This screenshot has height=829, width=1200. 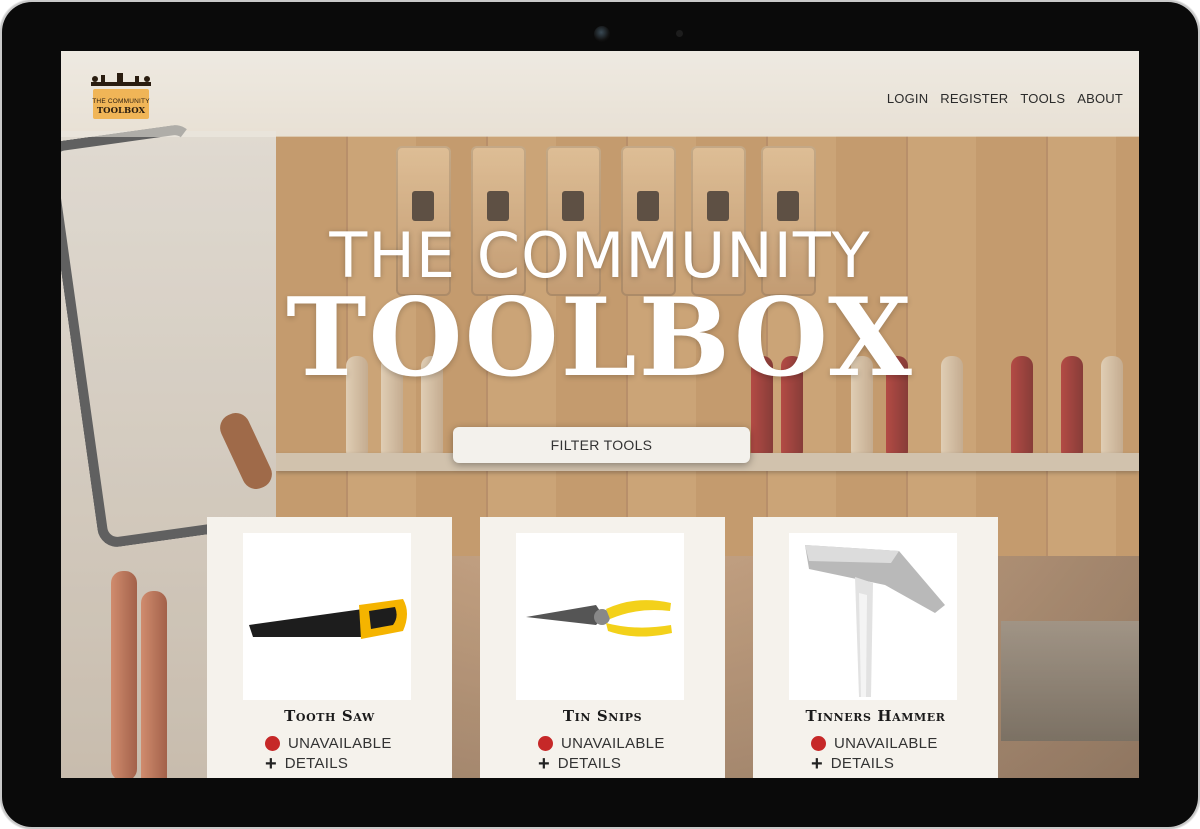 I want to click on main-nav: LOGIN REGISTER TOOLS ABOUT, so click(x=1005, y=98).